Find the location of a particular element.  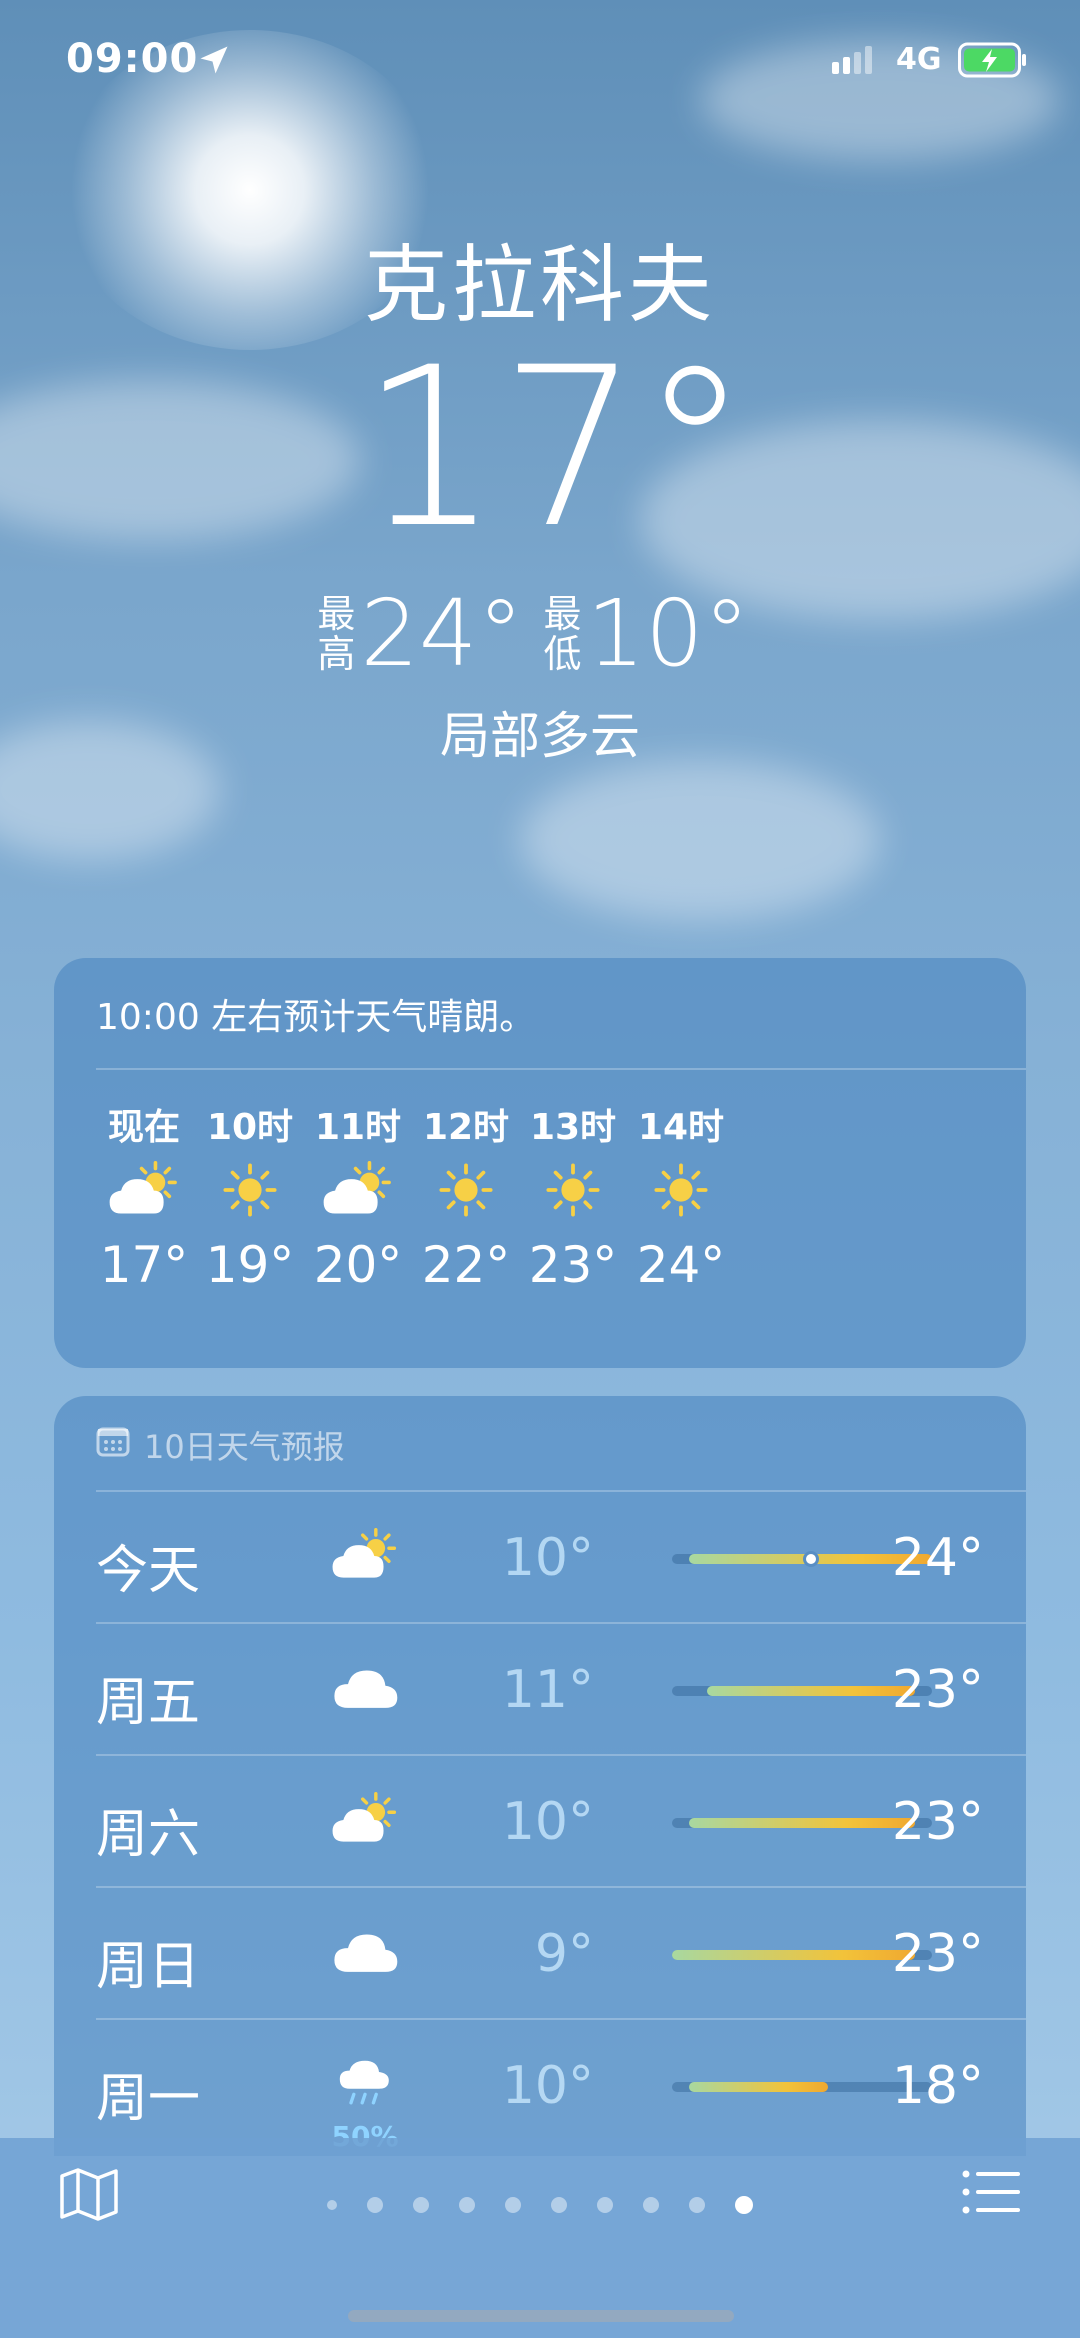

hour-label: 14时 is located at coordinates (681, 1127).